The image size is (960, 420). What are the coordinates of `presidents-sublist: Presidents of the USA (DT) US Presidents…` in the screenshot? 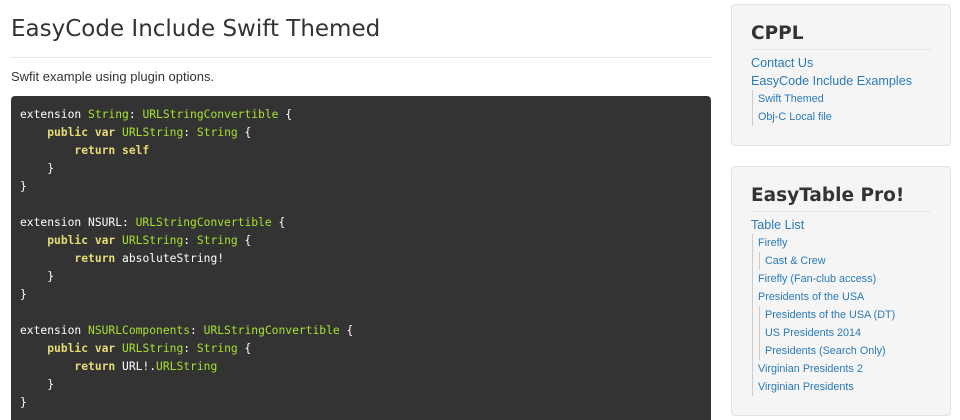 It's located at (845, 333).